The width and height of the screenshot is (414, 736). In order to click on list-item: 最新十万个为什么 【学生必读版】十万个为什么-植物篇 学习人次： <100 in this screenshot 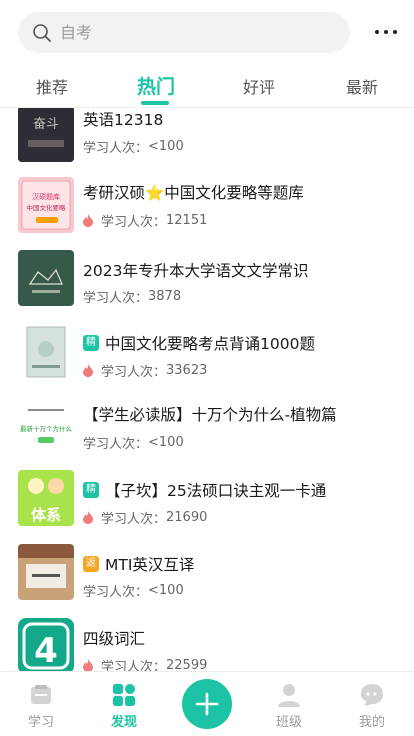, I will do `click(207, 432)`.